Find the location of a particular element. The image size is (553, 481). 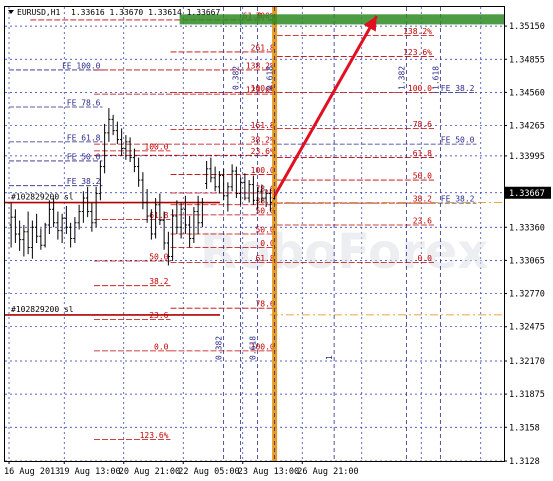

price-tick-label: 1.3158 is located at coordinates (524, 428).